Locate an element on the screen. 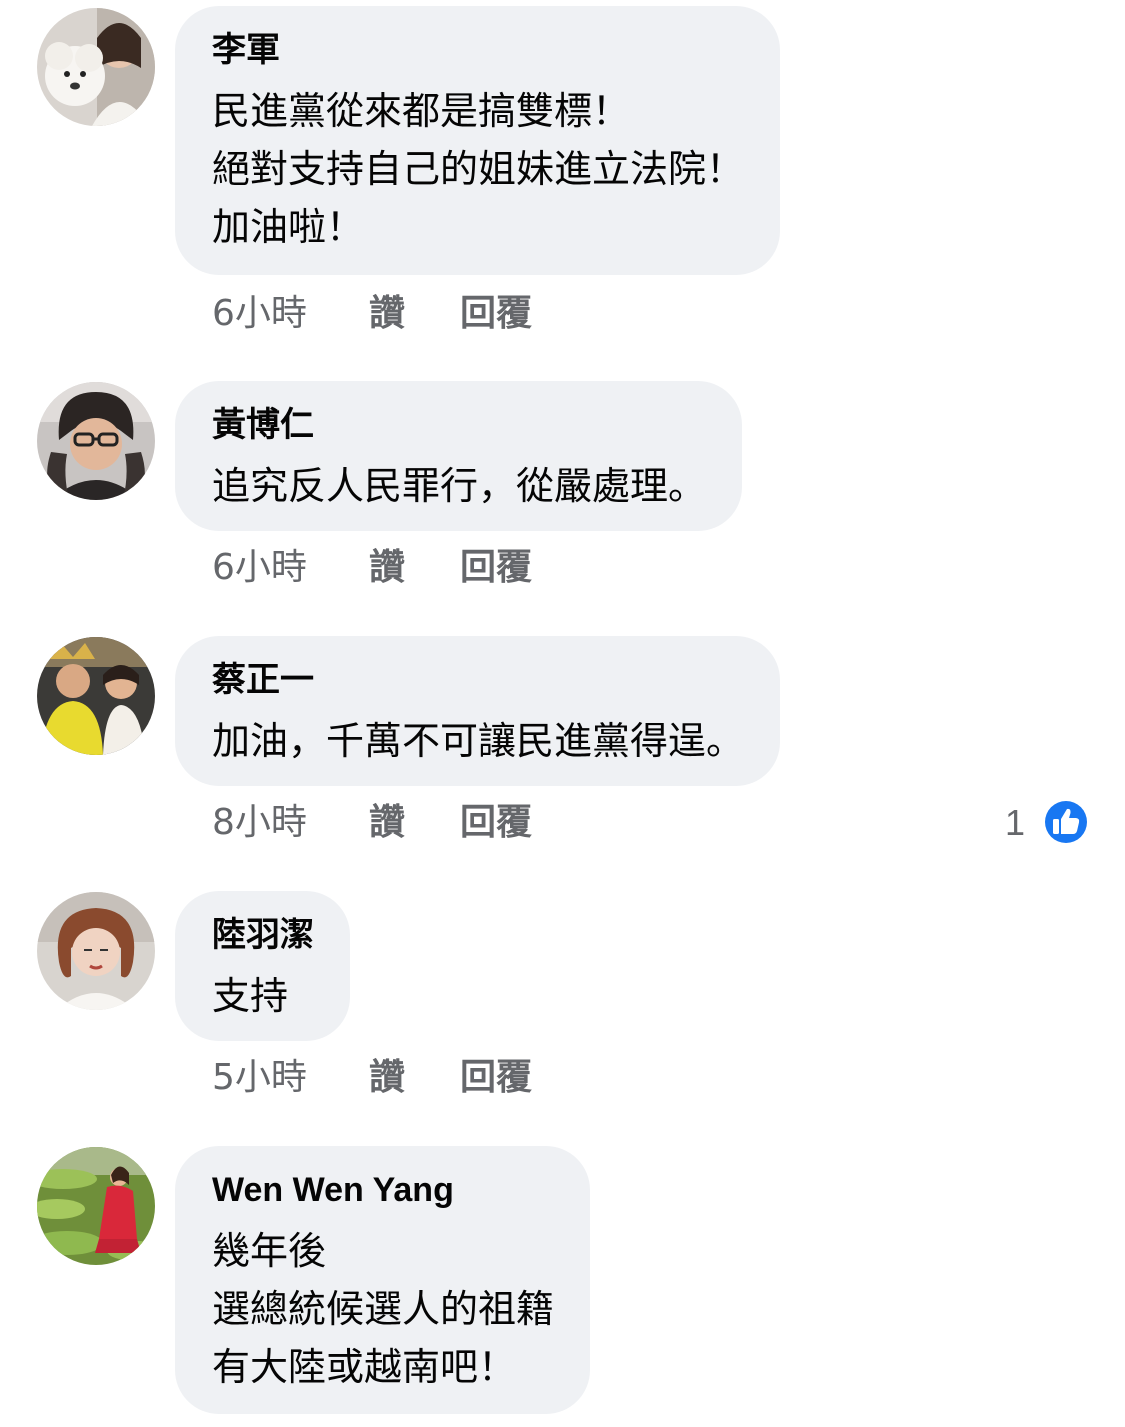  comment-text: 幾年後 is located at coordinates (269, 1251).